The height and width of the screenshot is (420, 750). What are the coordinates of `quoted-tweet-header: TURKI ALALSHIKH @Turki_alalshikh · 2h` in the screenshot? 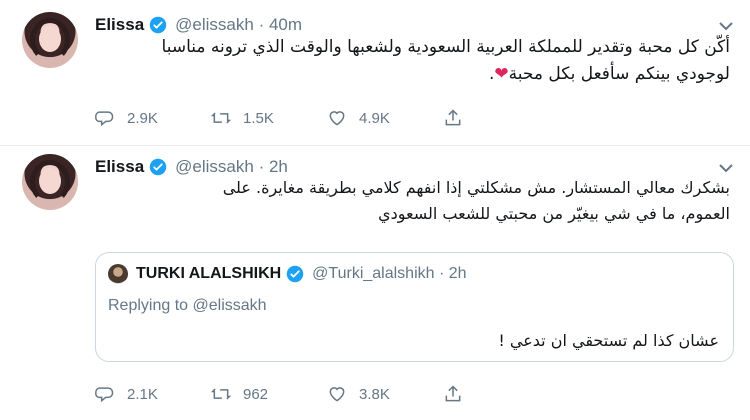 It's located at (287, 274).